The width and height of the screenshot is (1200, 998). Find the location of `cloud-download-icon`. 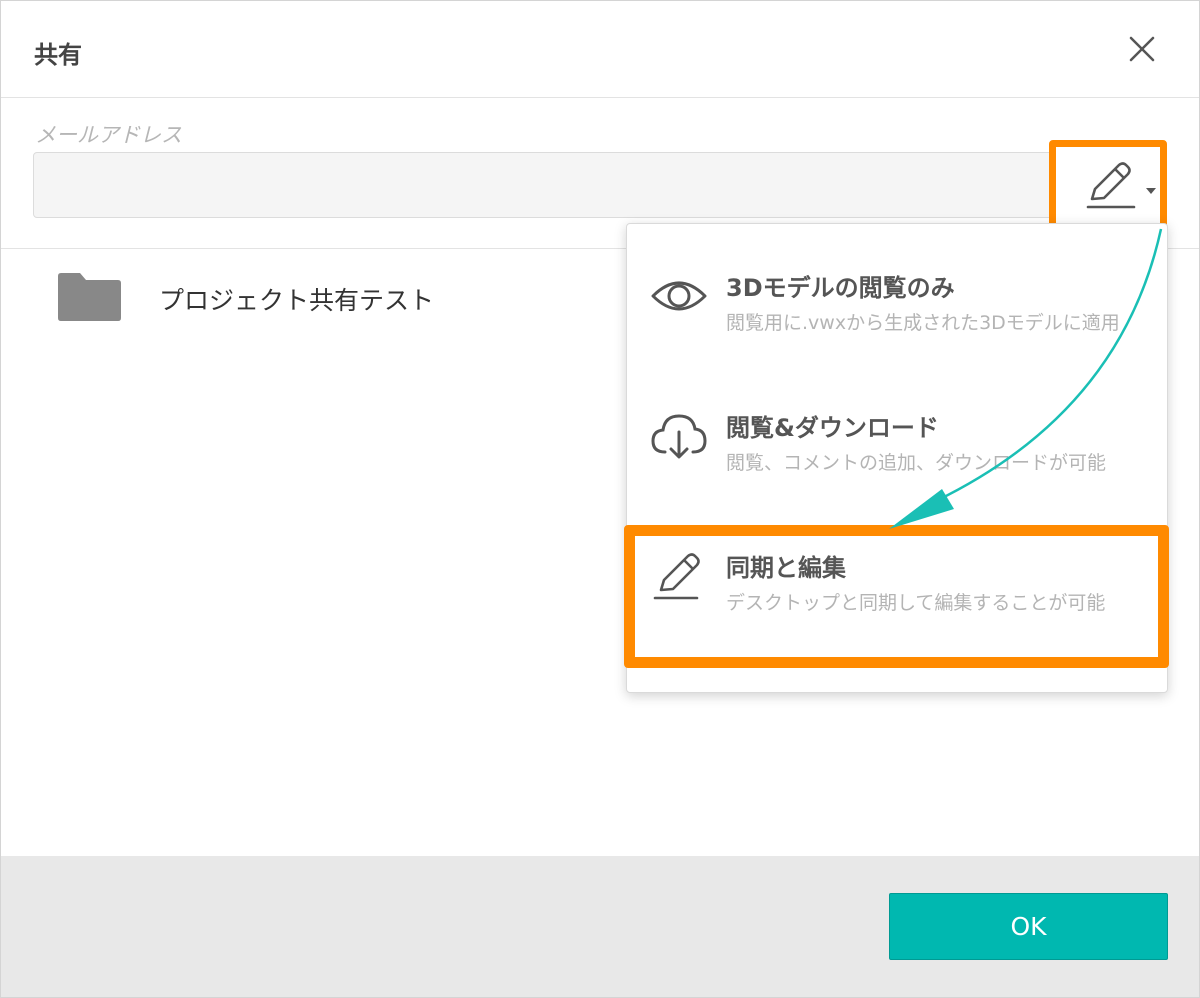

cloud-download-icon is located at coordinates (679, 436).